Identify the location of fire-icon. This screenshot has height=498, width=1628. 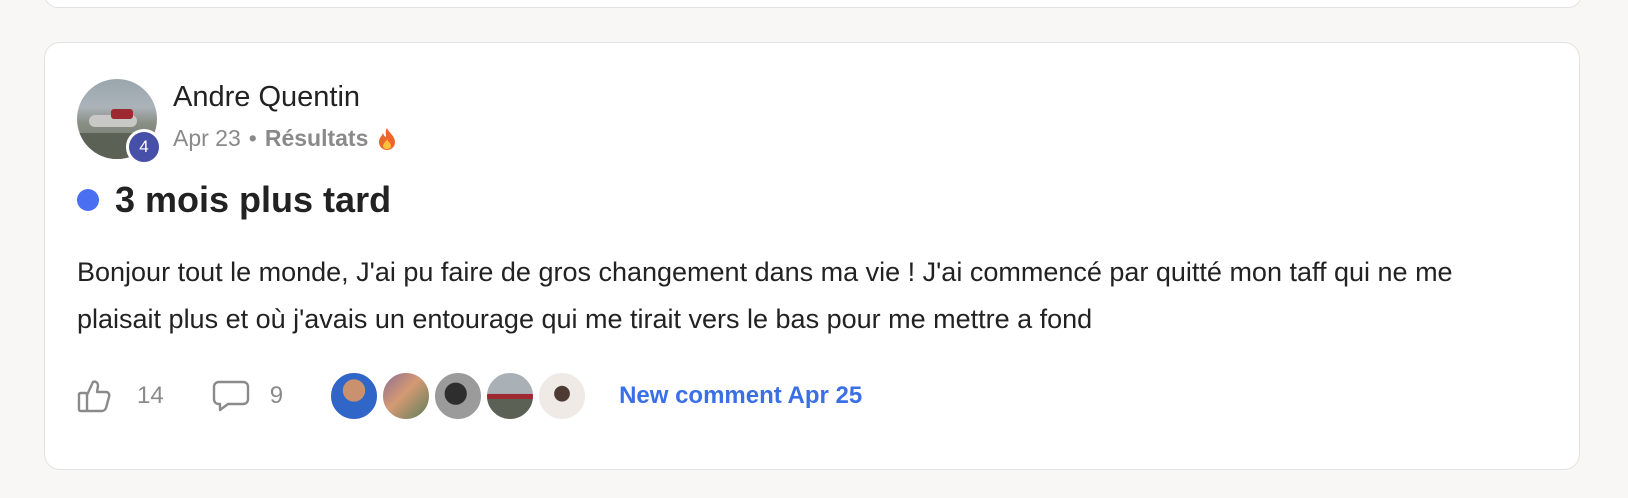
(387, 139).